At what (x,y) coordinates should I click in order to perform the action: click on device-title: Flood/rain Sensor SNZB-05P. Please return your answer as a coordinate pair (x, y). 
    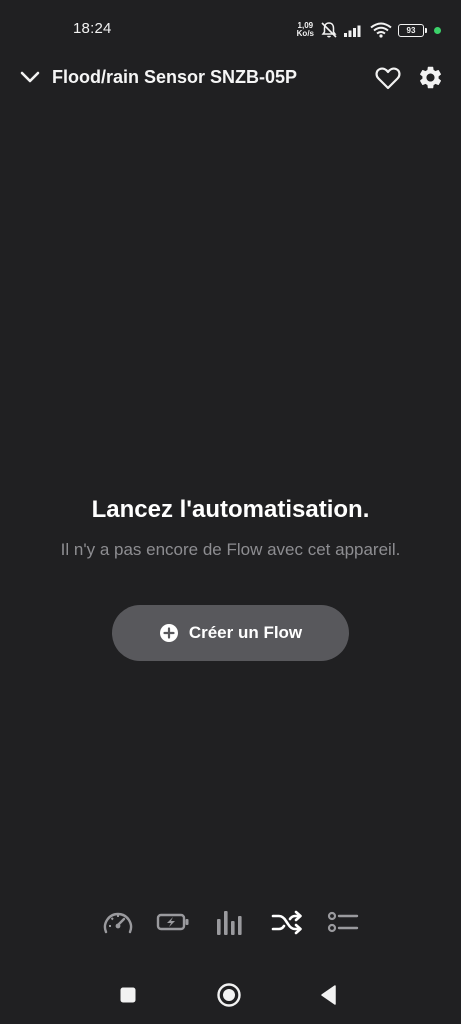
    Looking at the image, I should click on (174, 77).